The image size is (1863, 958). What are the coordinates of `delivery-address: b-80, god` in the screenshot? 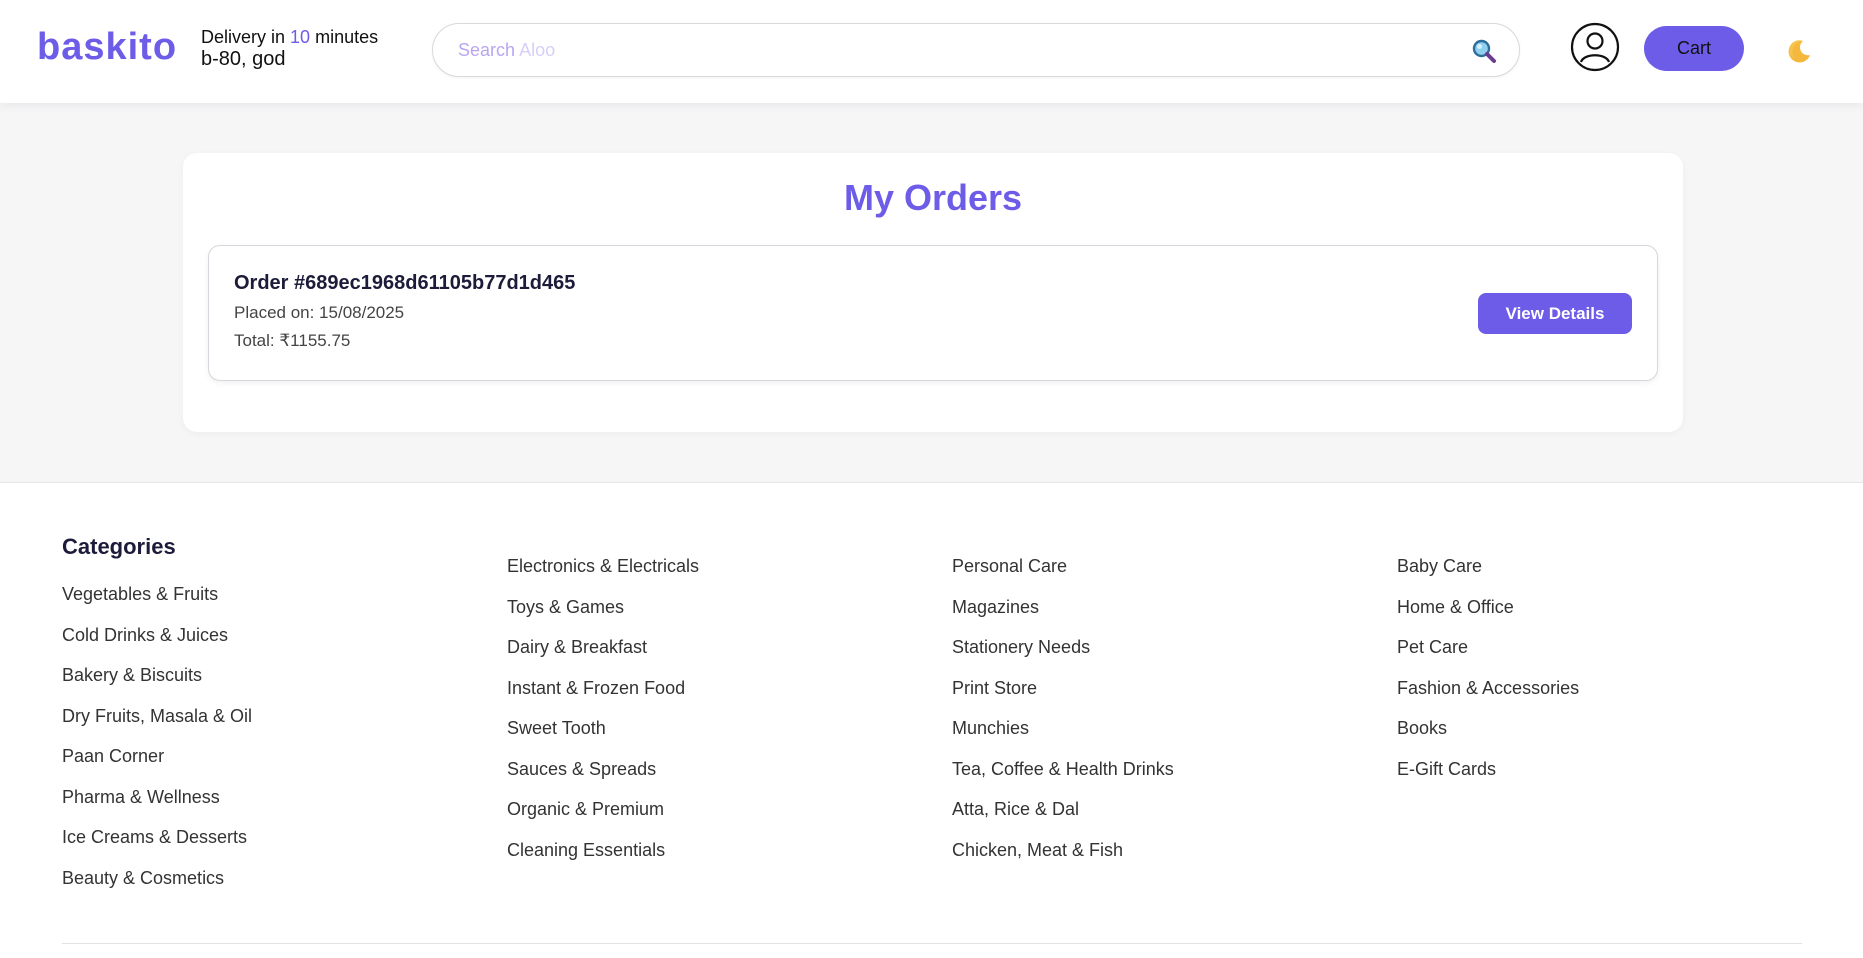 It's located at (289, 59).